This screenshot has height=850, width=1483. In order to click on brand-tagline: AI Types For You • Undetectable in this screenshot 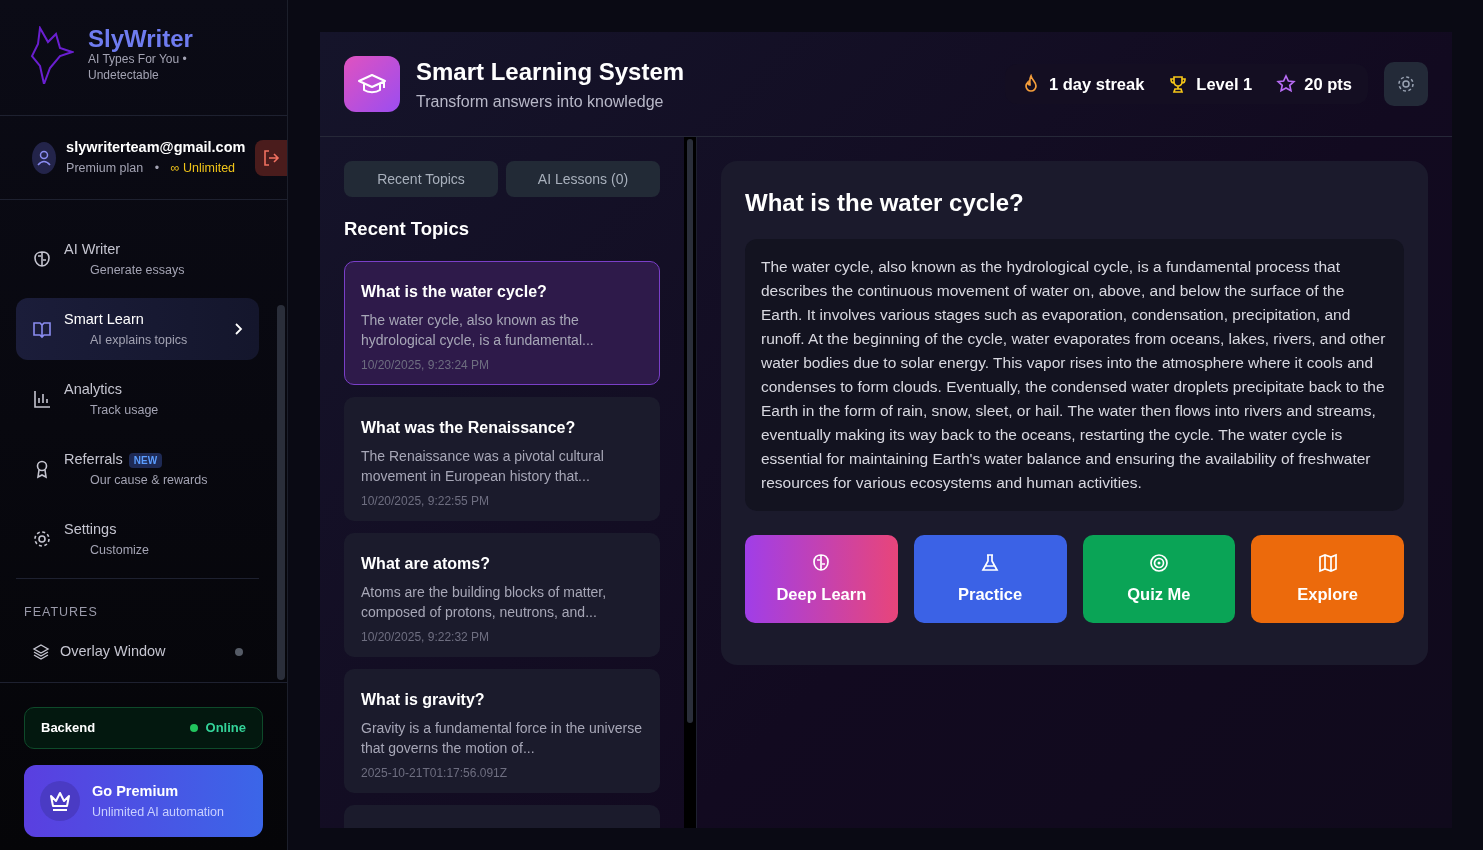, I will do `click(138, 68)`.